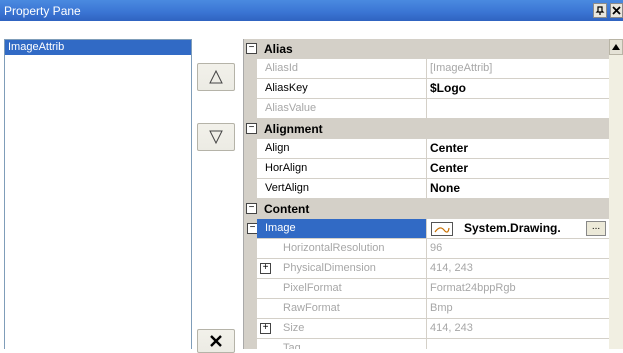 This screenshot has width=623, height=353. I want to click on property-value: Format24bppRgb, so click(518, 288).